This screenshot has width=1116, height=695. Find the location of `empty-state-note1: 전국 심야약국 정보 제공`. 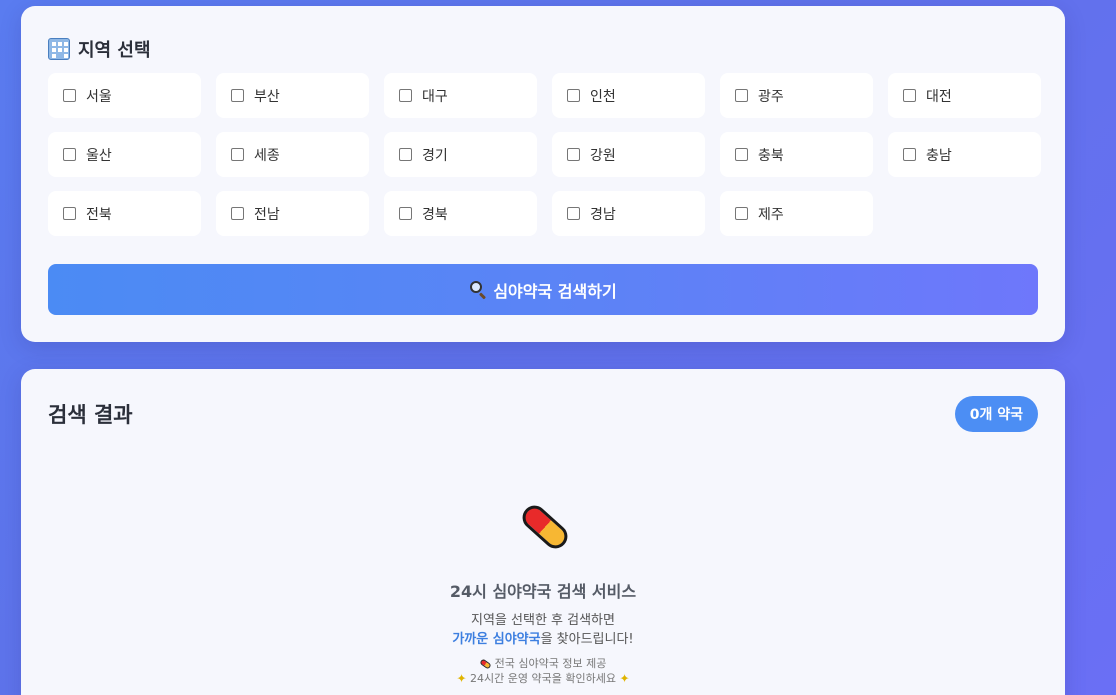

empty-state-note1: 전국 심야약국 정보 제공 is located at coordinates (543, 663).